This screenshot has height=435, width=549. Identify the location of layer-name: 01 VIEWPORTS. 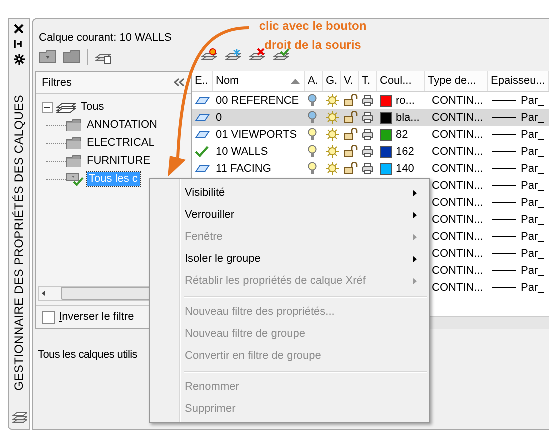
(257, 134).